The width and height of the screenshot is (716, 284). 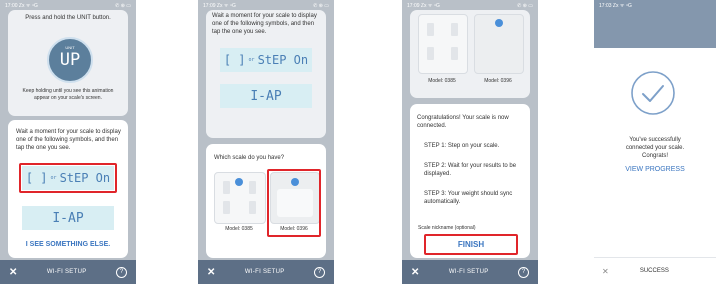 I want to click on footer-title: SUCCESS, so click(x=654, y=271).